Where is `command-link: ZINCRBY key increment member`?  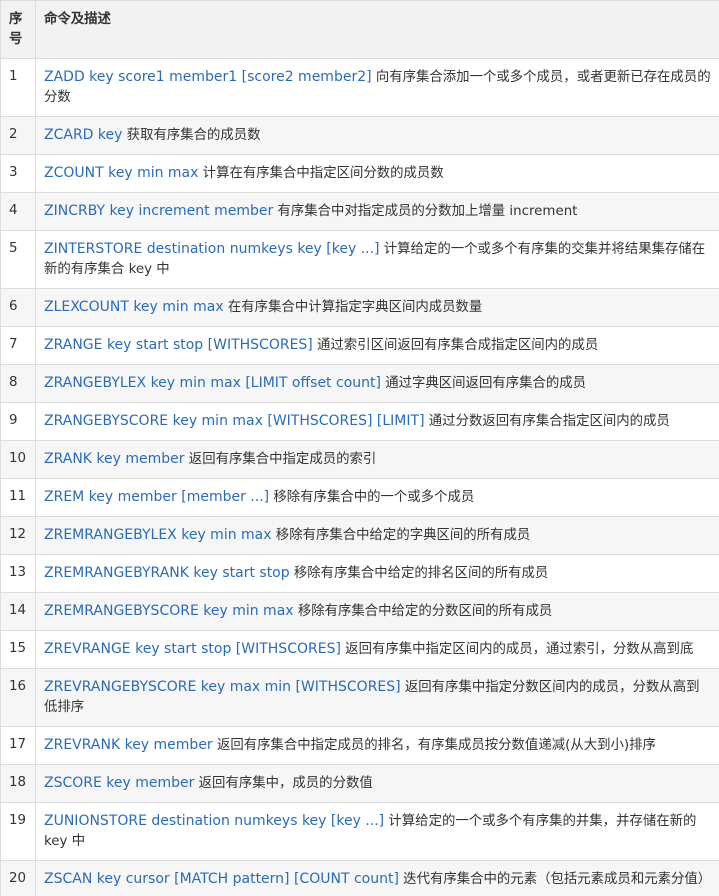
command-link: ZINCRBY key increment member is located at coordinates (158, 211).